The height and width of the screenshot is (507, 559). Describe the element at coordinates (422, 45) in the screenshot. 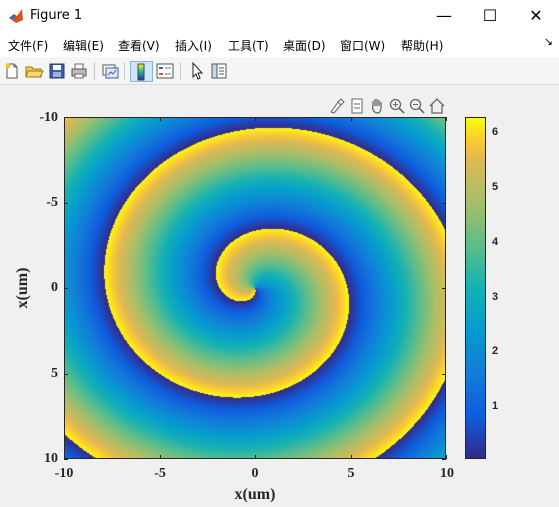

I see `menu-help: 帮助(H)` at that location.